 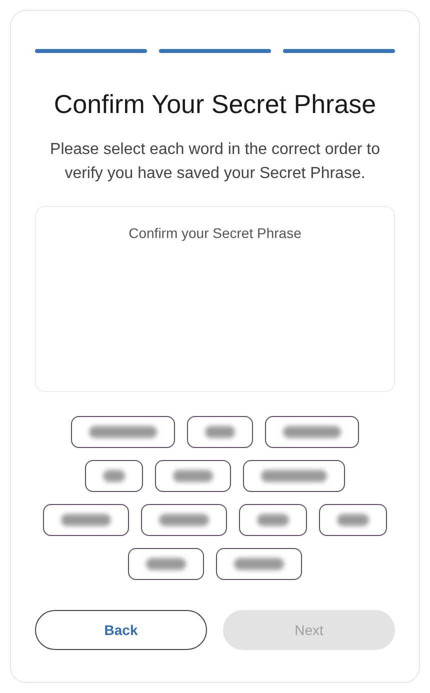 I want to click on page-title: Confirm Your Secret Phrase, so click(x=215, y=104).